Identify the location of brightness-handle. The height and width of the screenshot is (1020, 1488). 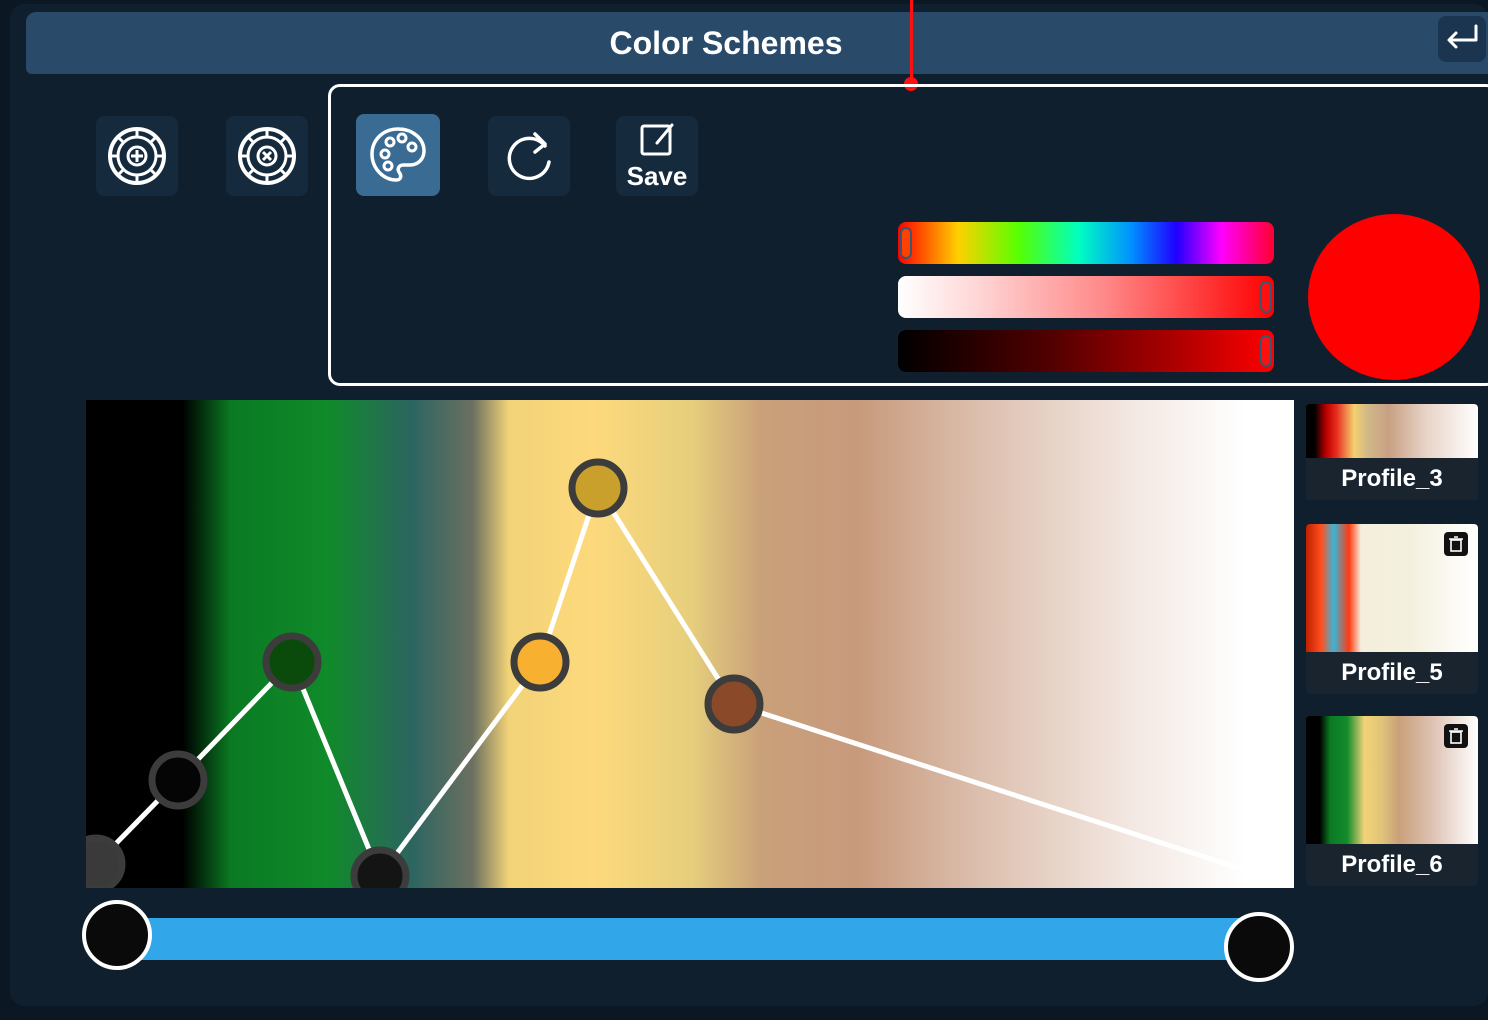
(1266, 351).